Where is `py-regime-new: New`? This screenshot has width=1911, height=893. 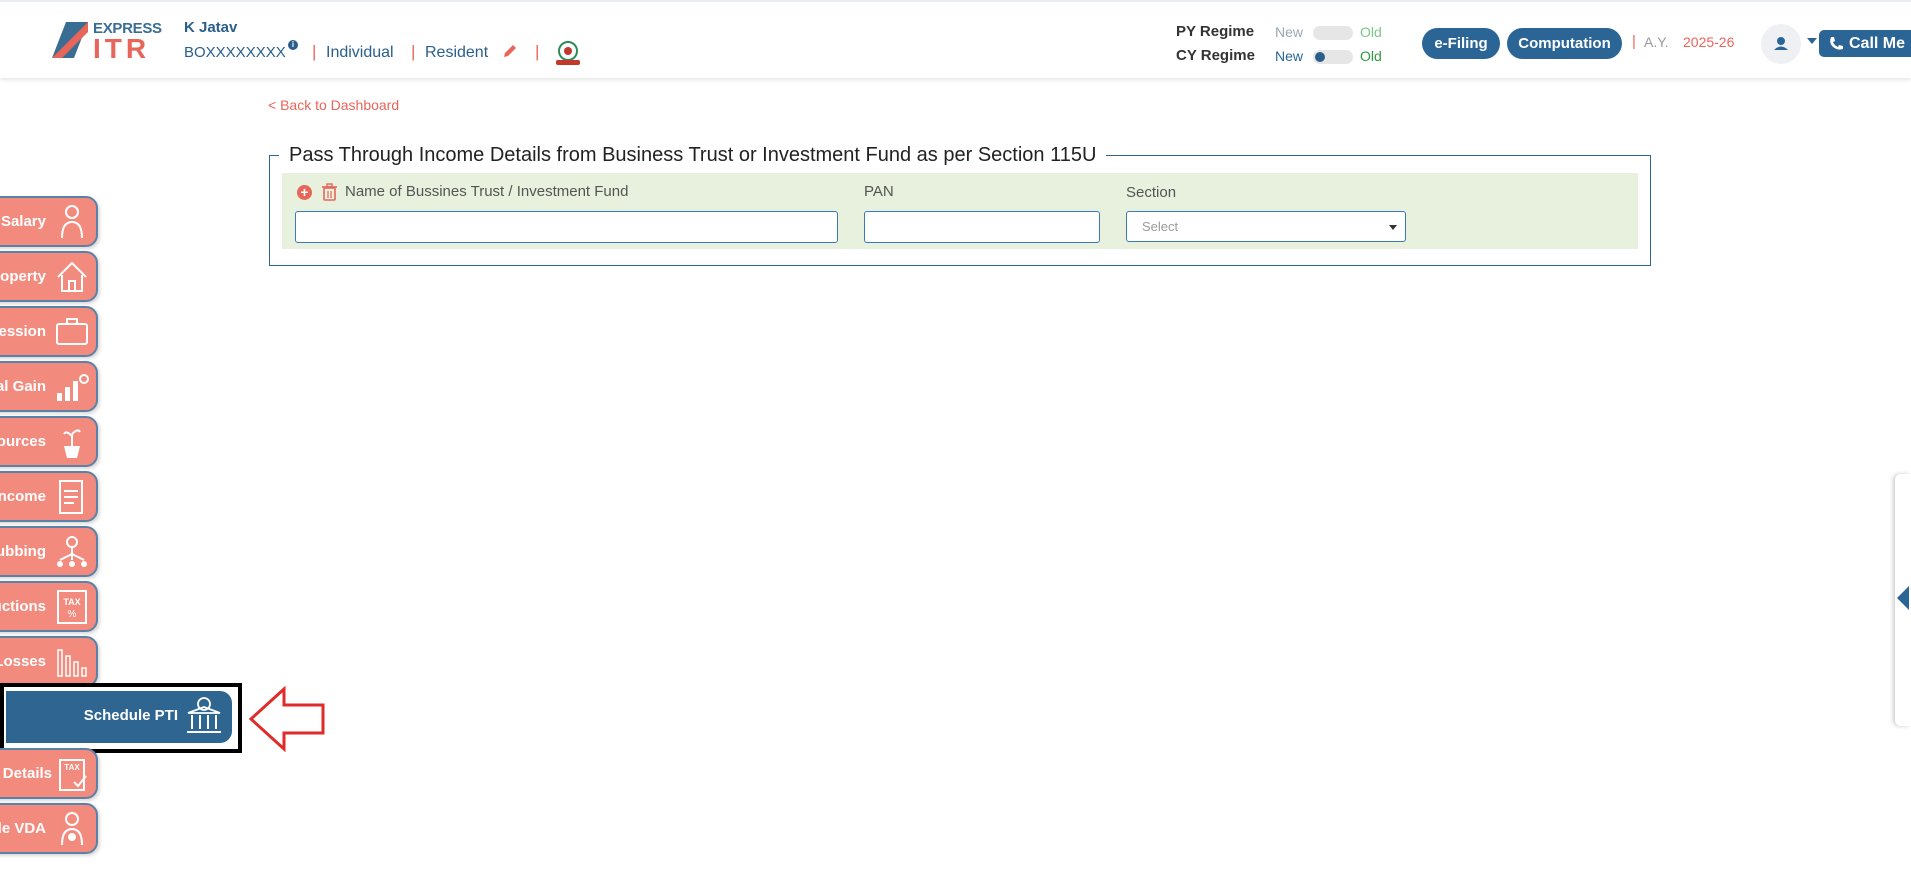 py-regime-new: New is located at coordinates (1289, 32).